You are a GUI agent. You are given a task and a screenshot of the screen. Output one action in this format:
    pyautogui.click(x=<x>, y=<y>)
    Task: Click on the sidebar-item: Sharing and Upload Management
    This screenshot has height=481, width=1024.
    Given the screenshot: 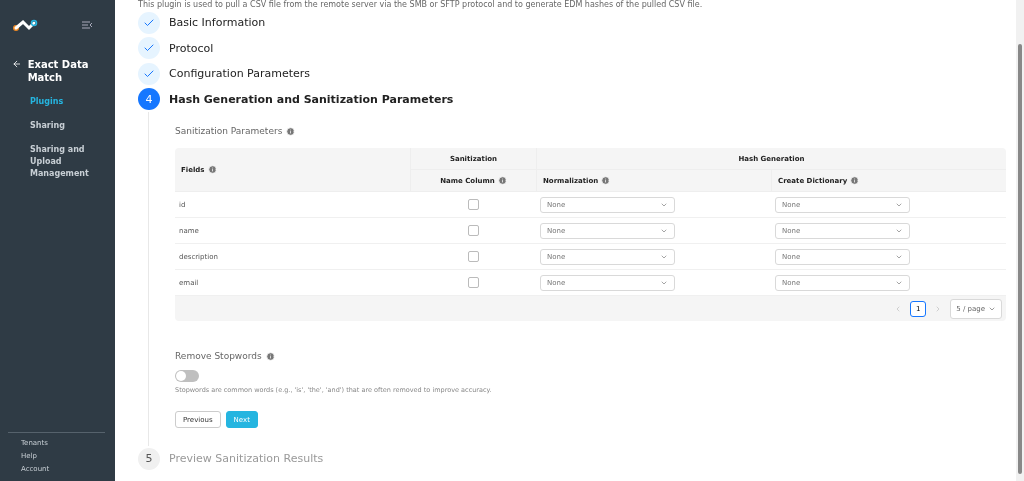 What is the action you would take?
    pyautogui.click(x=57, y=162)
    